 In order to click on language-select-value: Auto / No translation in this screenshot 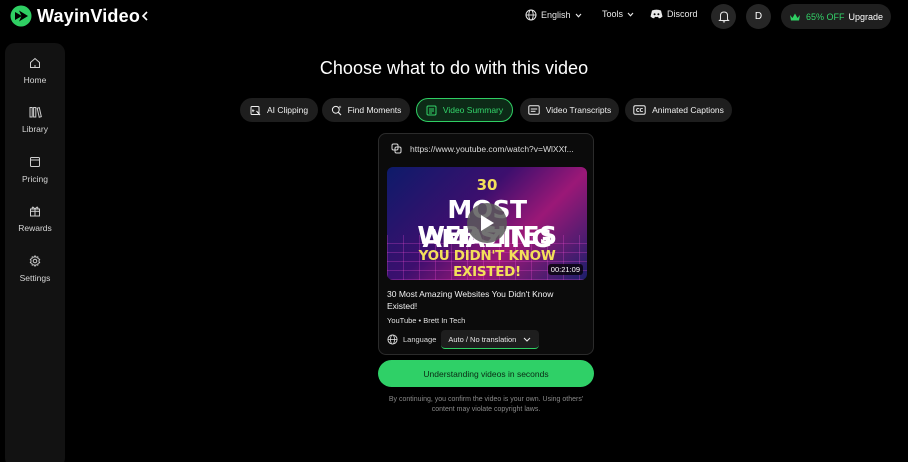, I will do `click(482, 339)`.